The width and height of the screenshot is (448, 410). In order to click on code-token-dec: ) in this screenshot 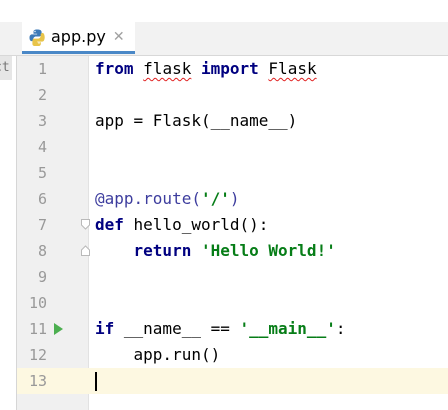, I will do `click(234, 198)`.